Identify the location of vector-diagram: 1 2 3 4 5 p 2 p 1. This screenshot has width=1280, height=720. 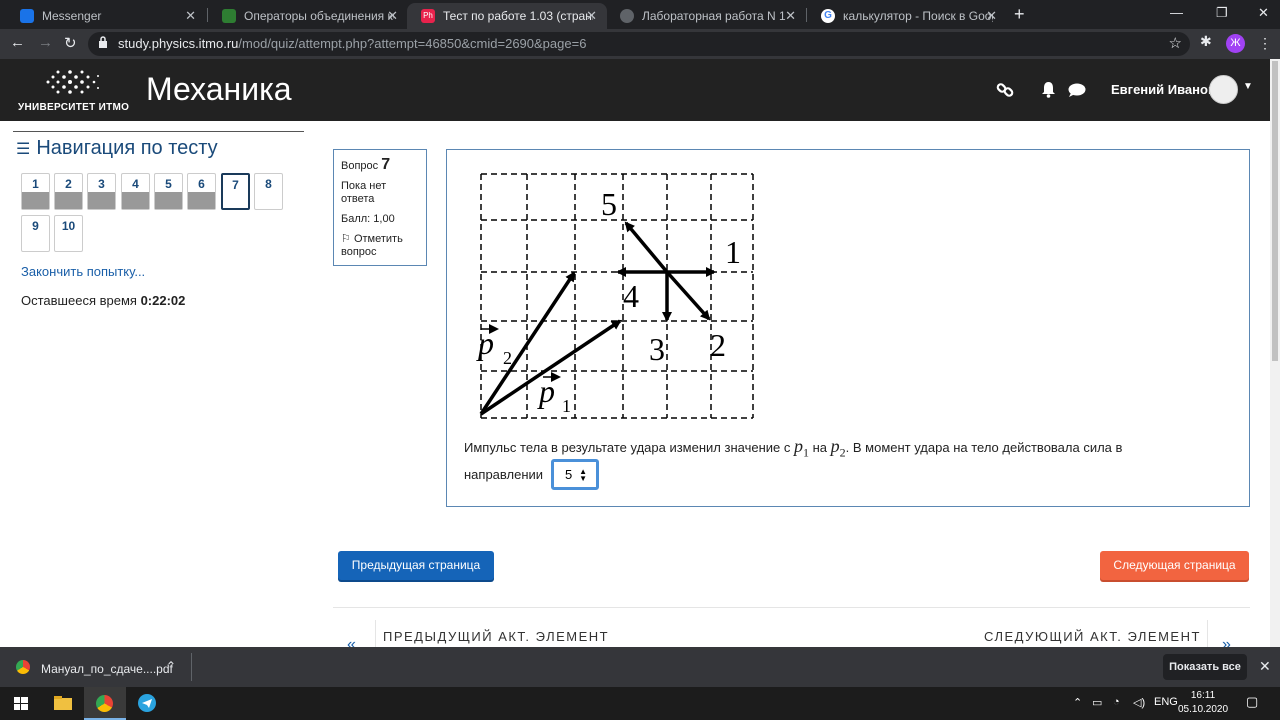
(615, 296).